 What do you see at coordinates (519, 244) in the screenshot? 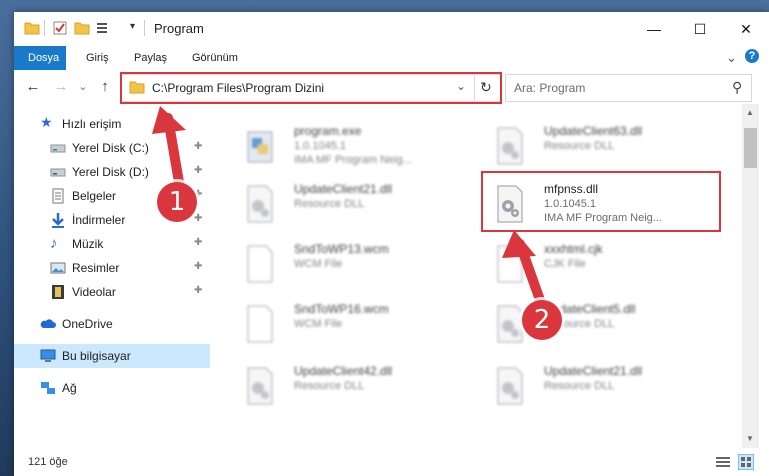
I see `arrow-2-head` at bounding box center [519, 244].